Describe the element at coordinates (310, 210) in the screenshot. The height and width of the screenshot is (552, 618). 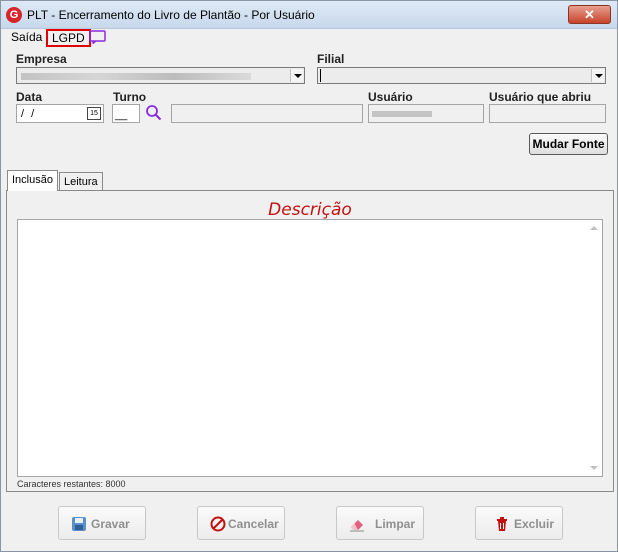
I see `descricao-title: Descrição` at that location.